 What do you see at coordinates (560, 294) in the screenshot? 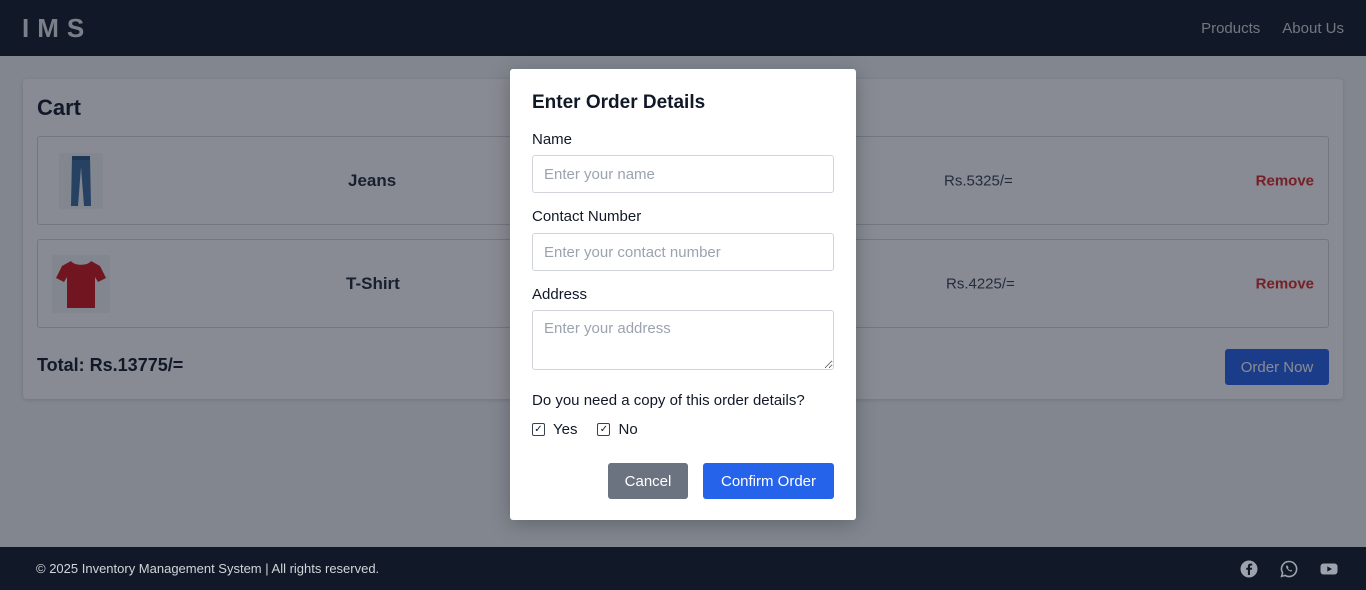
I see `address-label: Address` at bounding box center [560, 294].